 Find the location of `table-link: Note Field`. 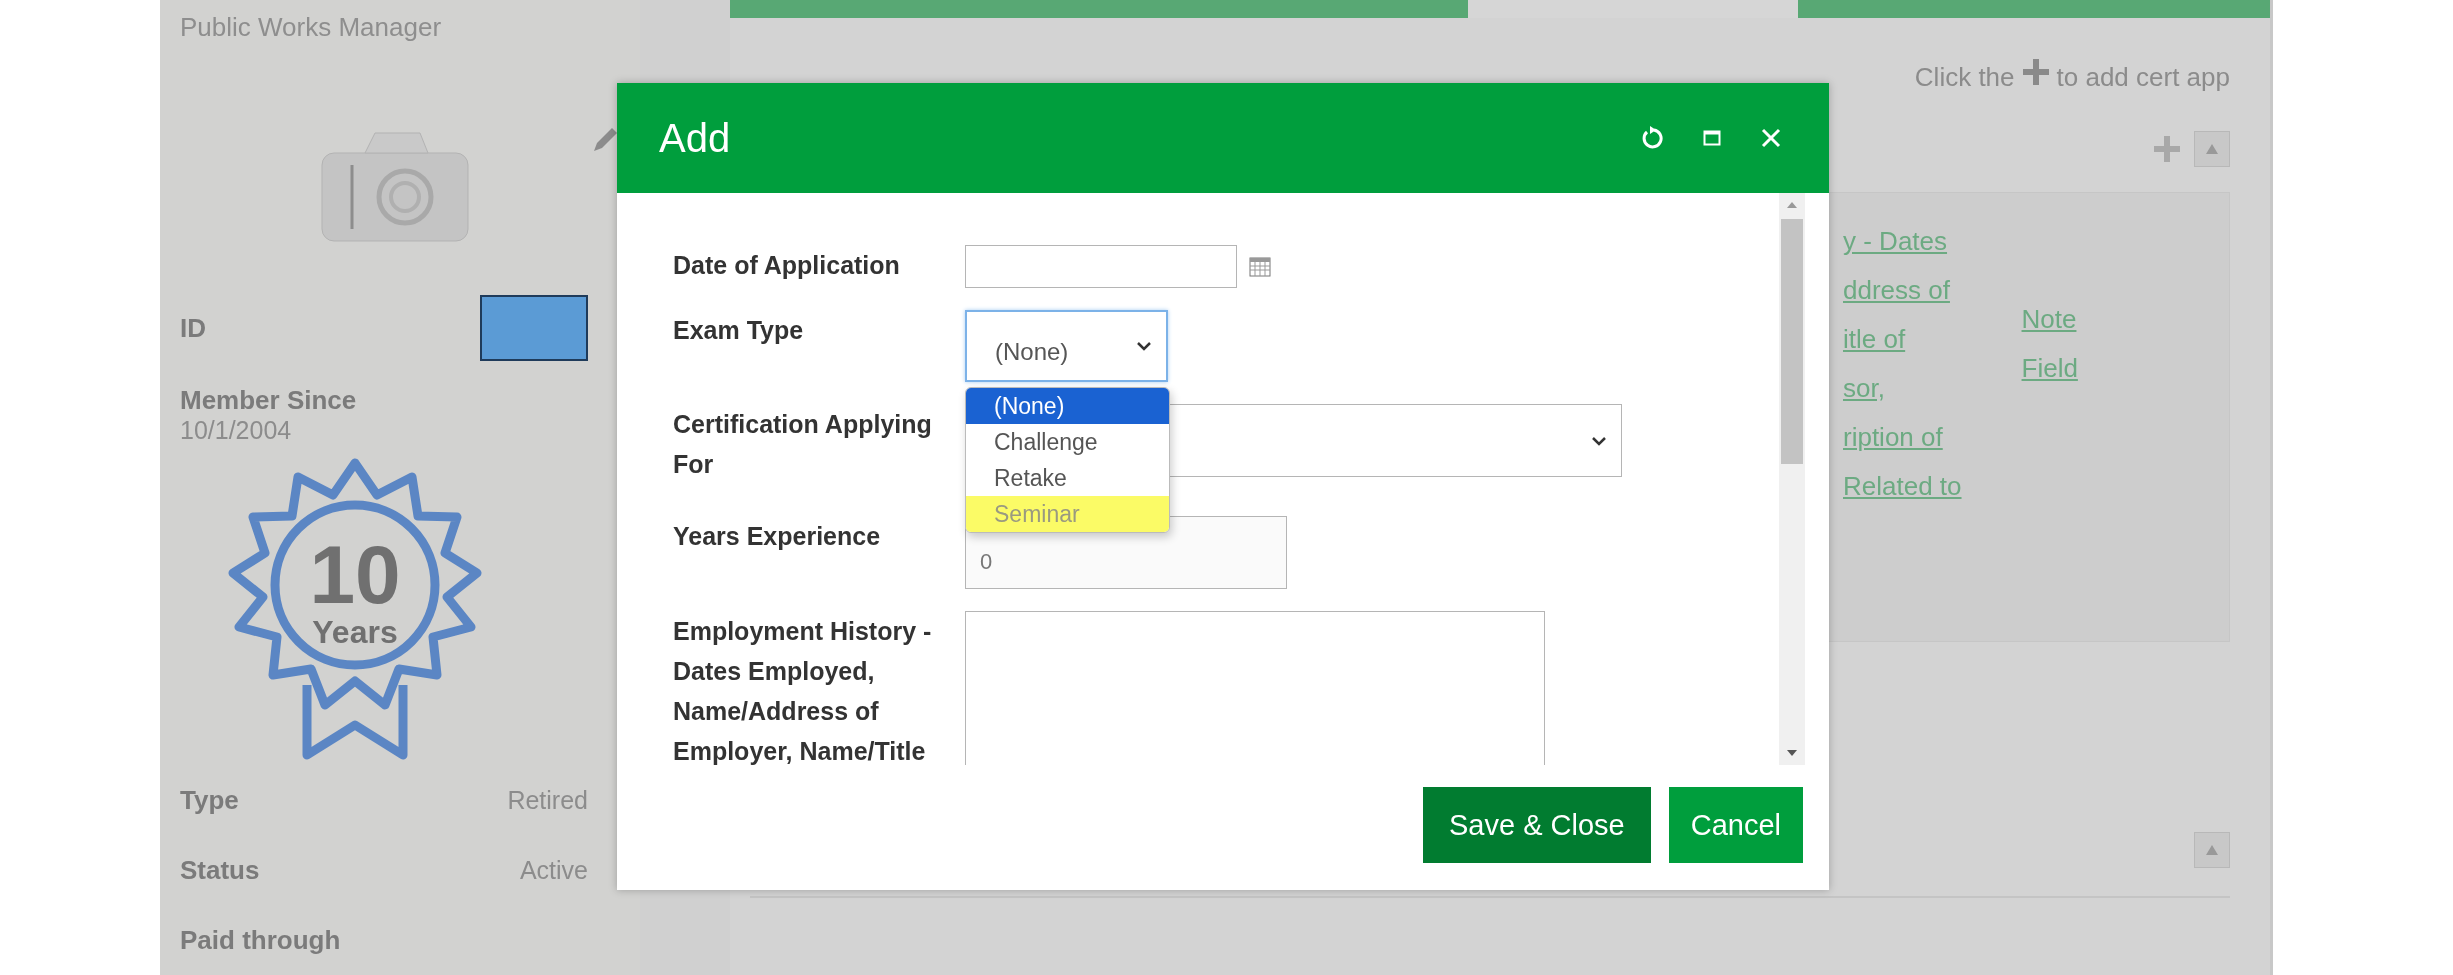

table-link: Note Field is located at coordinates (2056, 468).